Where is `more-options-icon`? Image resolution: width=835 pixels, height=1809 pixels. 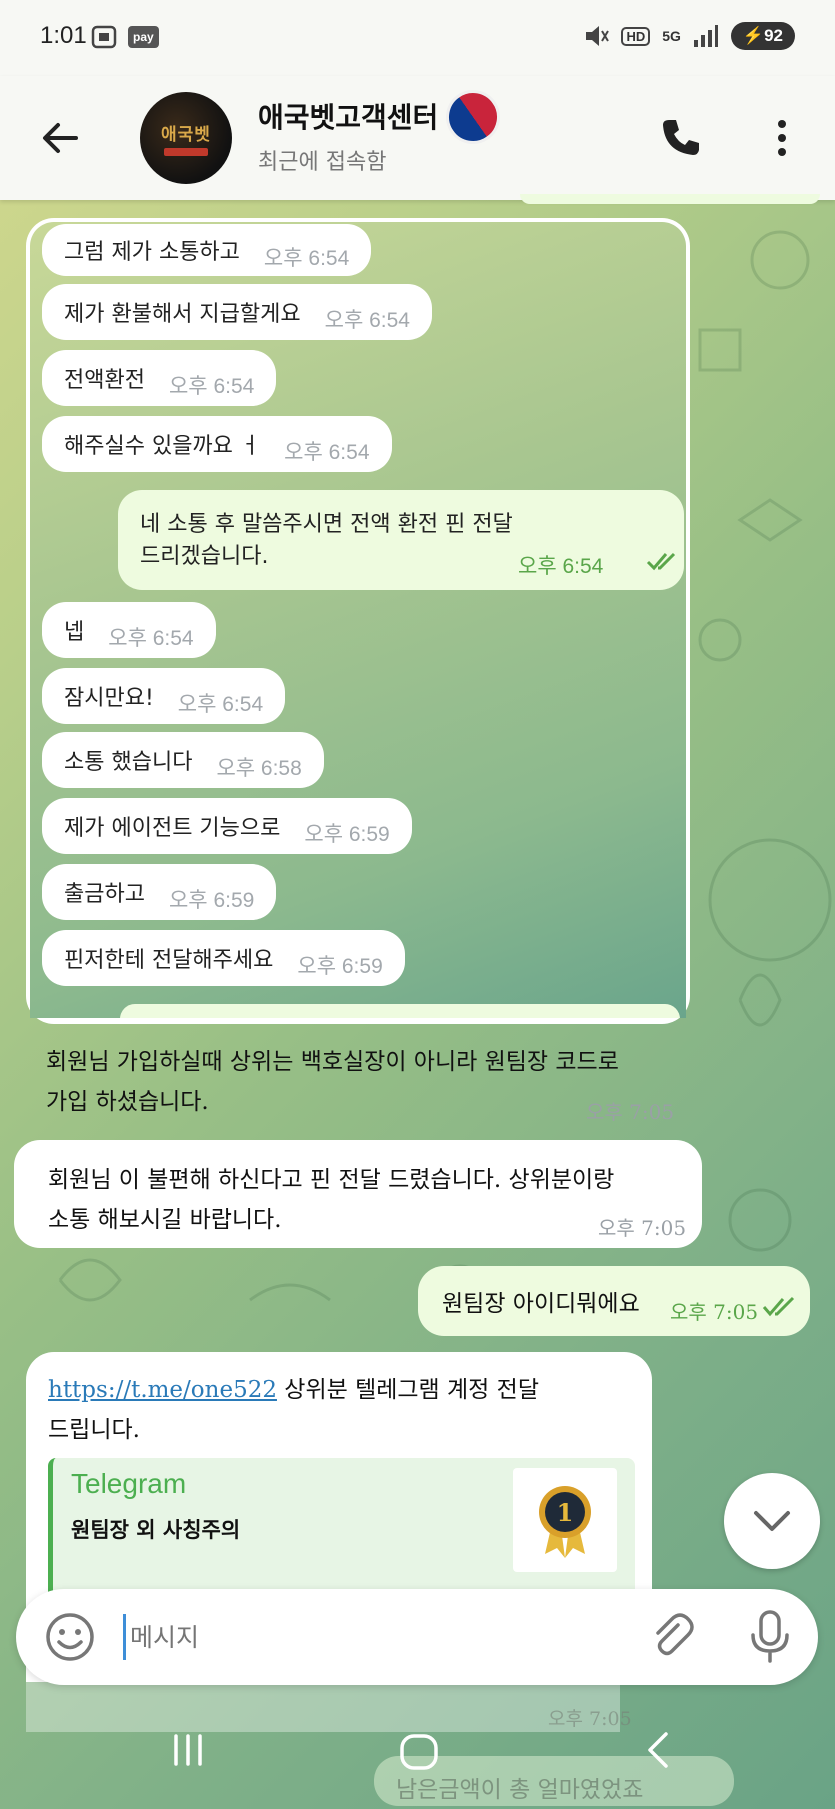
more-options-icon is located at coordinates (782, 138).